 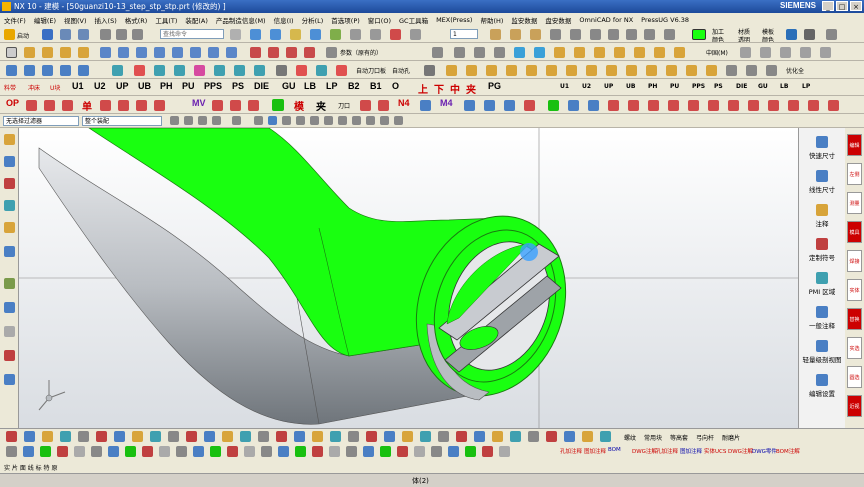 What do you see at coordinates (202, 120) in the screenshot?
I see `sel-icon3` at bounding box center [202, 120].